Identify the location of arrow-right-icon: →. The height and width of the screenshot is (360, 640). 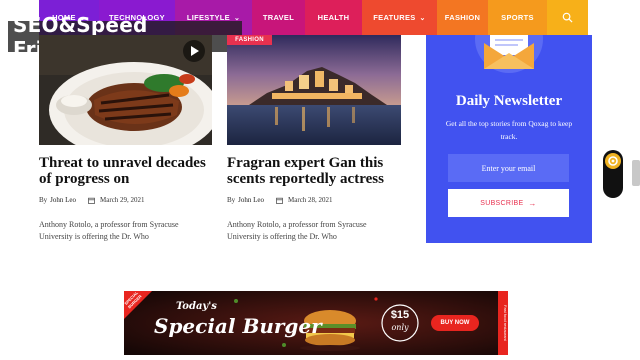
(532, 203).